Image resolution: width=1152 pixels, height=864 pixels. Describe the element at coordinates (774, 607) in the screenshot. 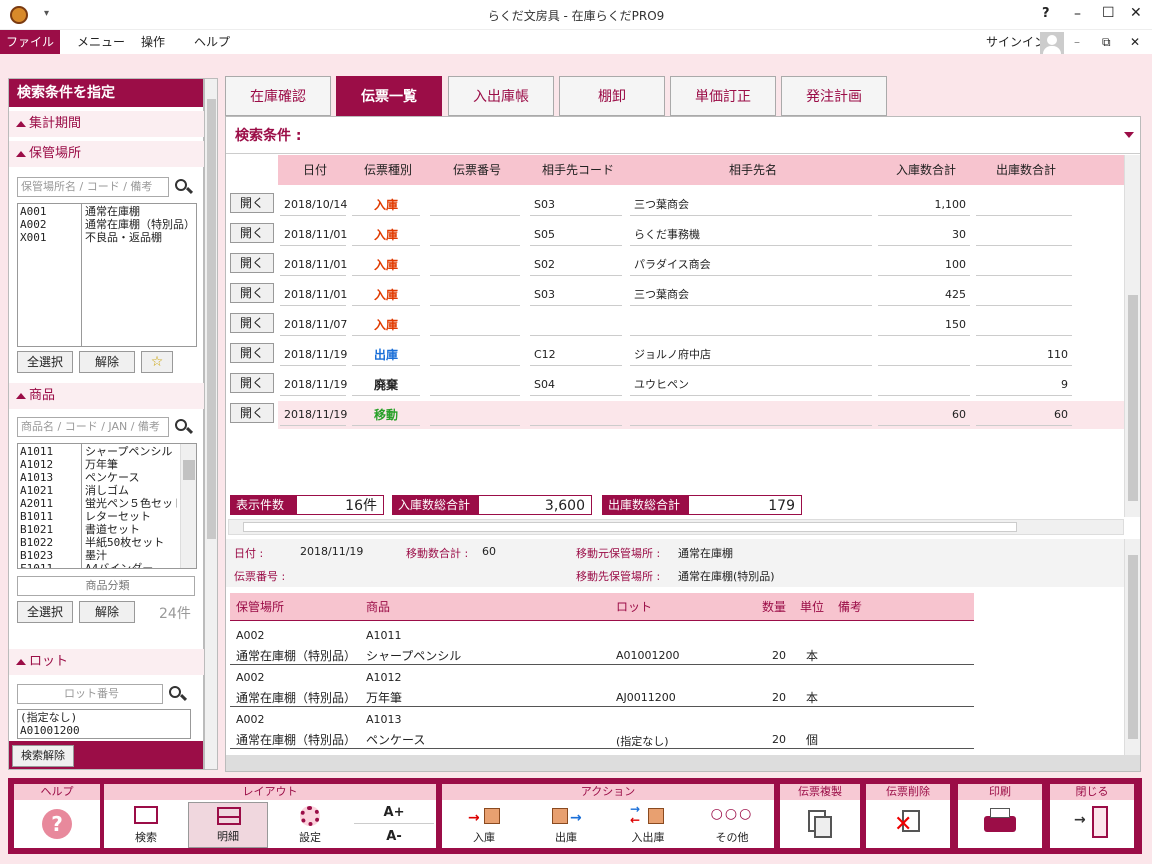

I see `col-qty: 数量` at that location.